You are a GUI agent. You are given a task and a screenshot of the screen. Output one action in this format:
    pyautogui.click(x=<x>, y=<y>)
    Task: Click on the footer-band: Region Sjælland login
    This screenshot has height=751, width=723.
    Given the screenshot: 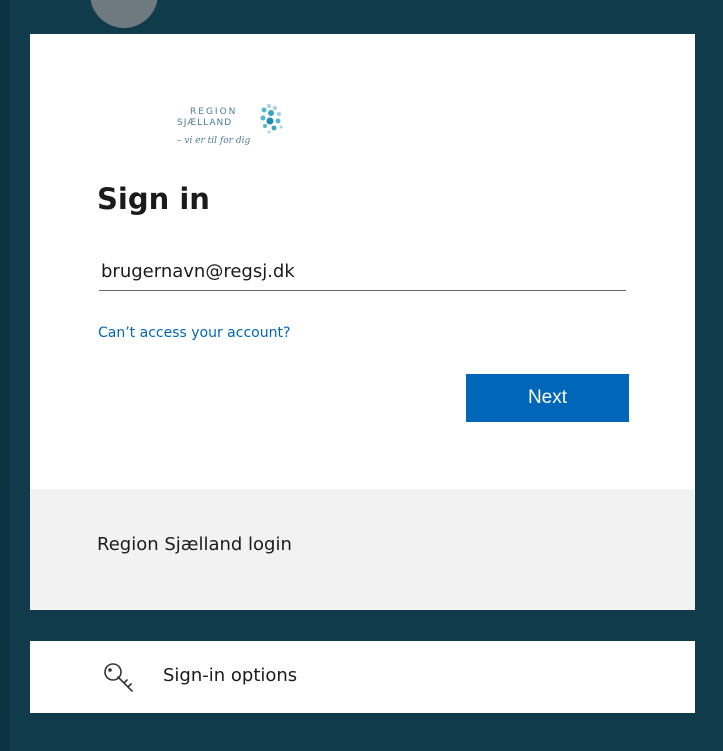 What is the action you would take?
    pyautogui.click(x=362, y=549)
    